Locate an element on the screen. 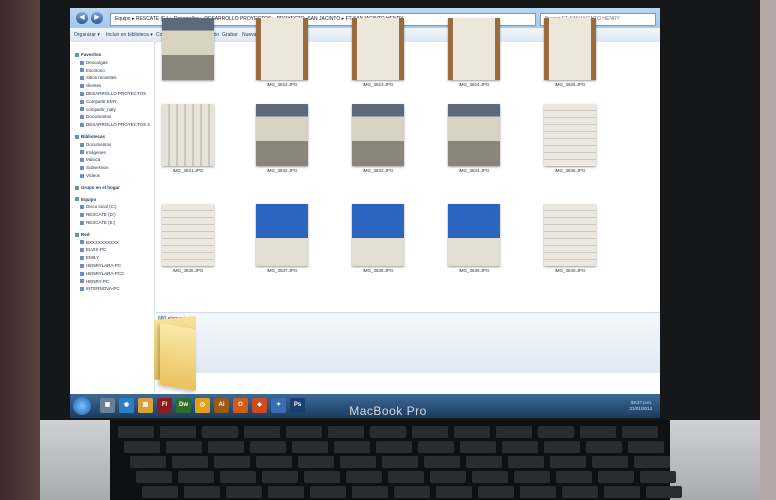 This screenshot has height=500, width=776. sidebar-item: Red is located at coordinates (82, 234).